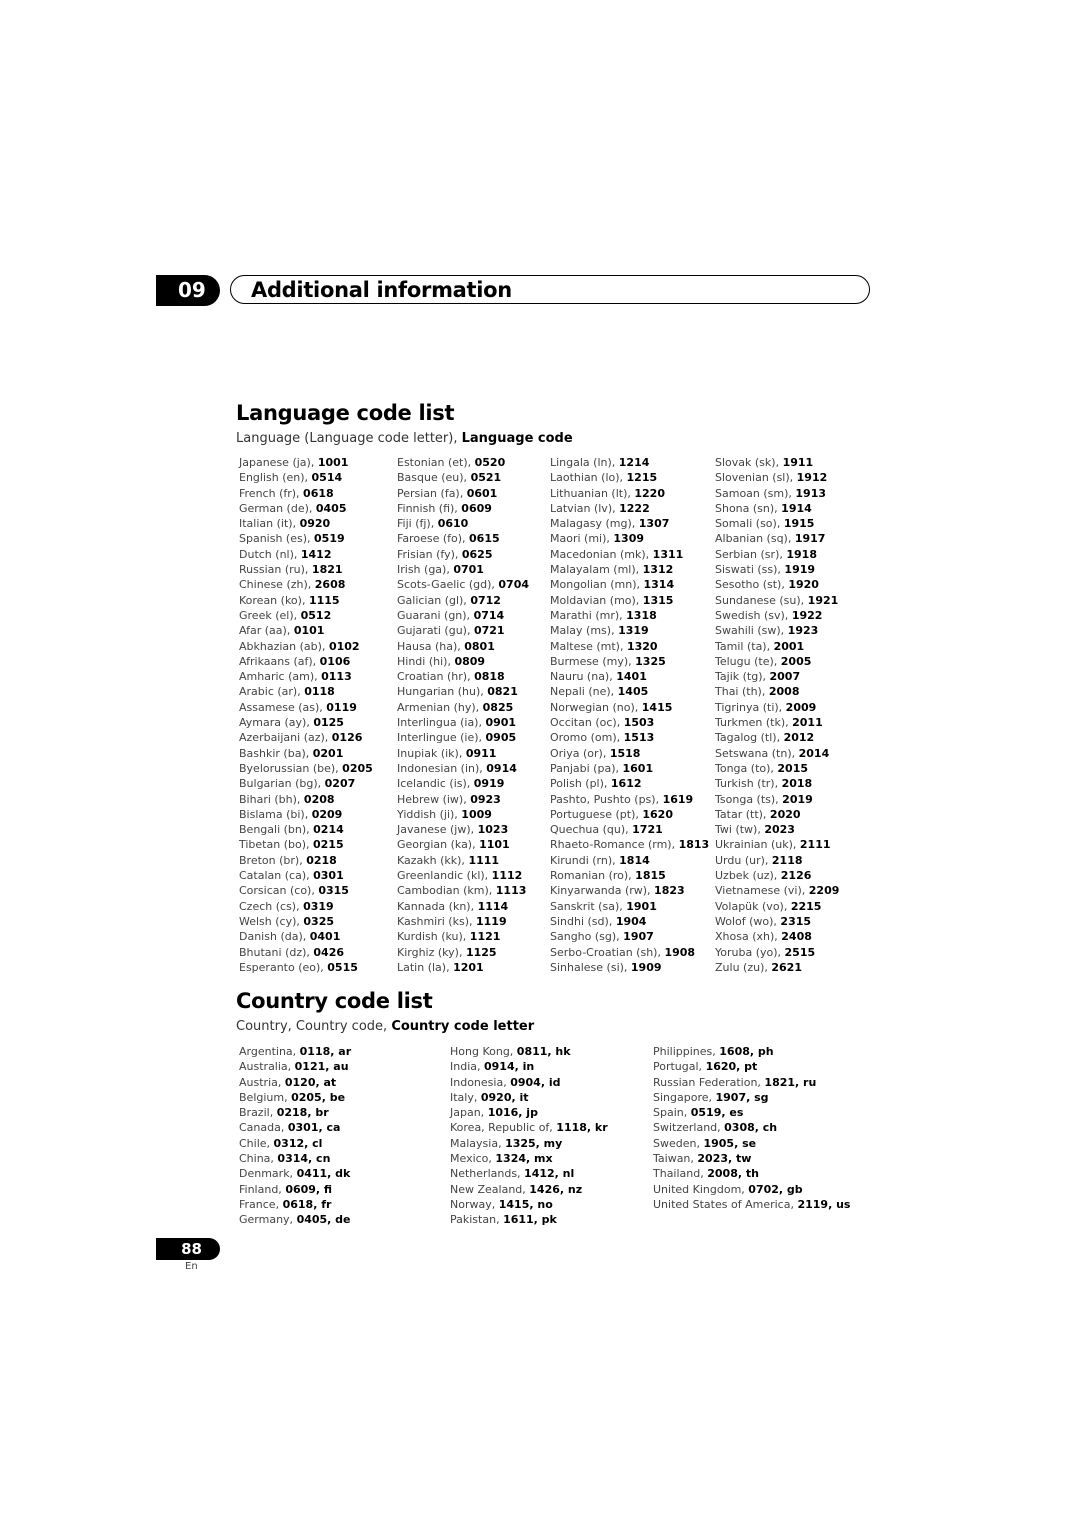 Image resolution: width=1080 pixels, height=1528 pixels. Describe the element at coordinates (777, 493) in the screenshot. I see `language-entry: Samoan (sm), 1913` at that location.